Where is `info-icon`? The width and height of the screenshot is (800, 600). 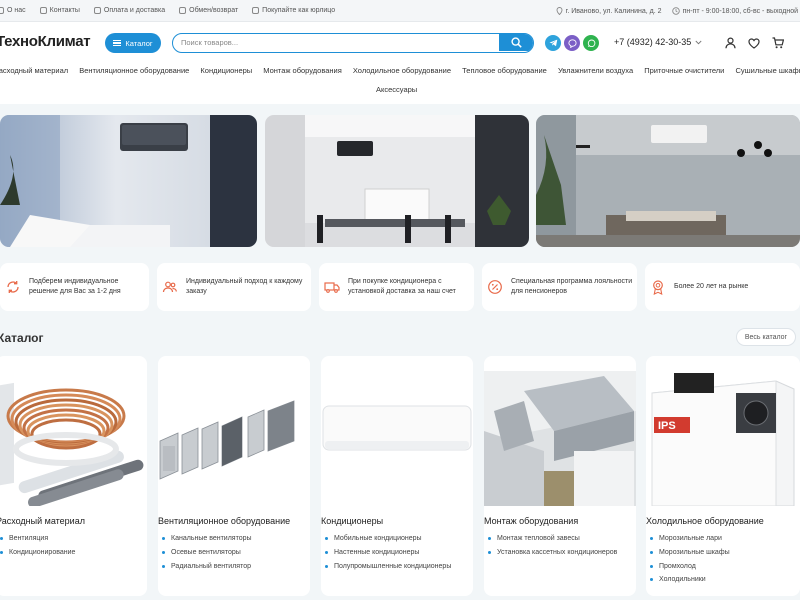
info-icon is located at coordinates (2, 10).